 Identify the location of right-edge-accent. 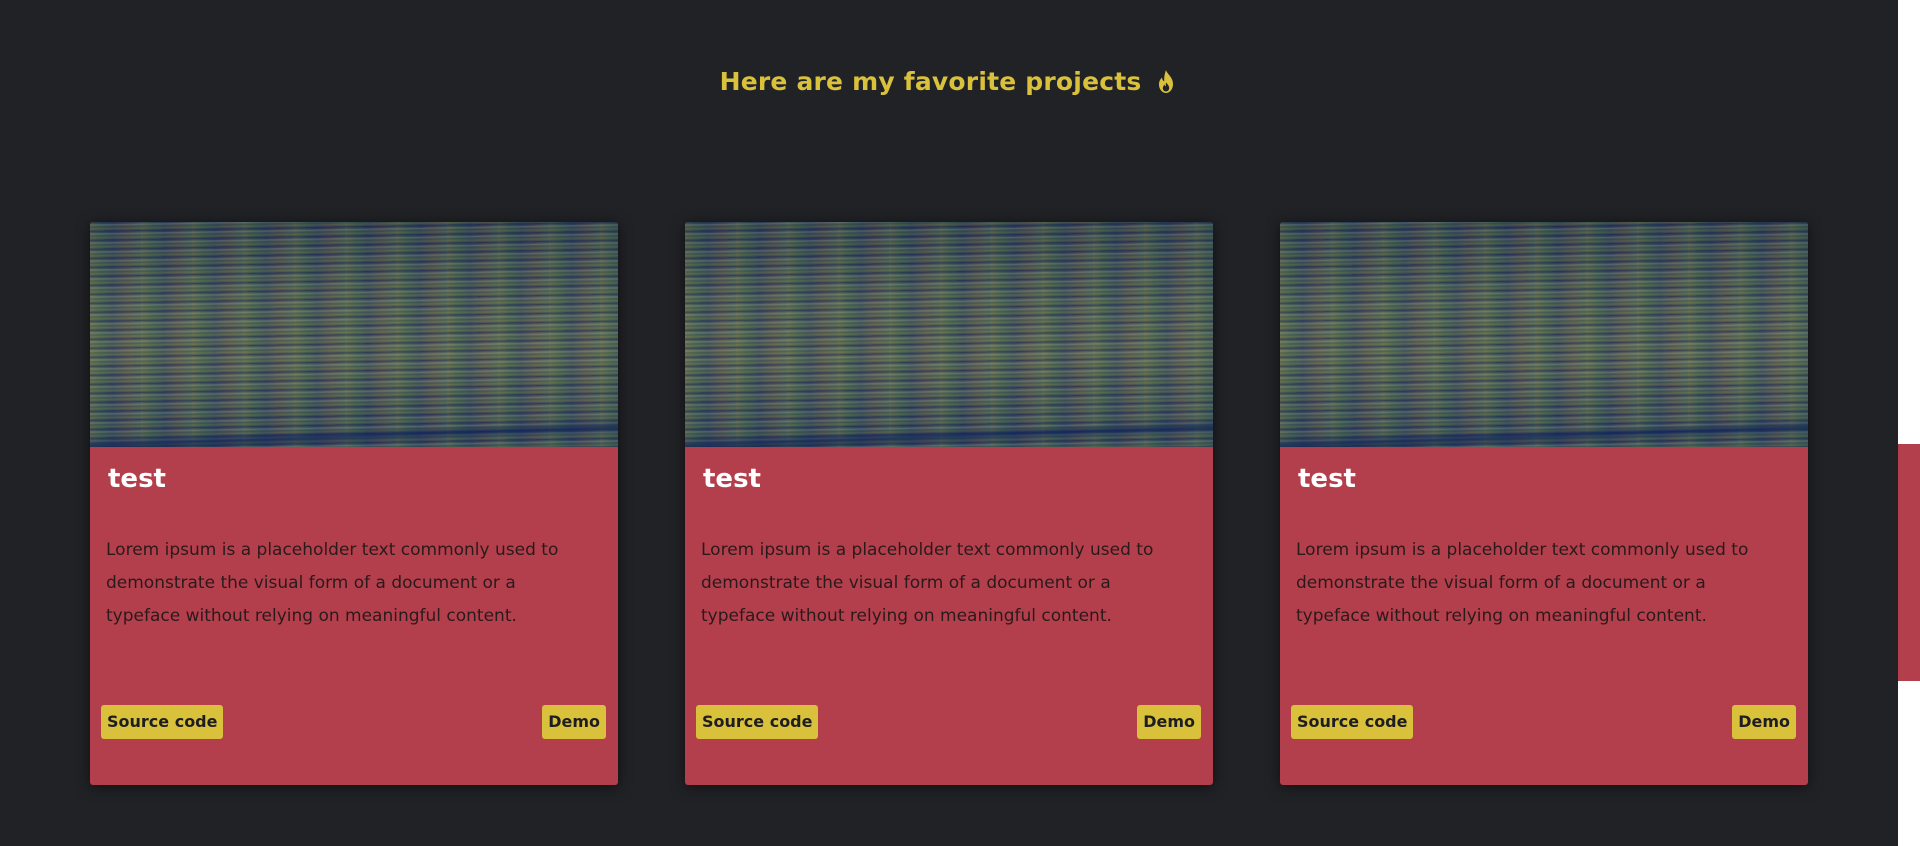
(1909, 562).